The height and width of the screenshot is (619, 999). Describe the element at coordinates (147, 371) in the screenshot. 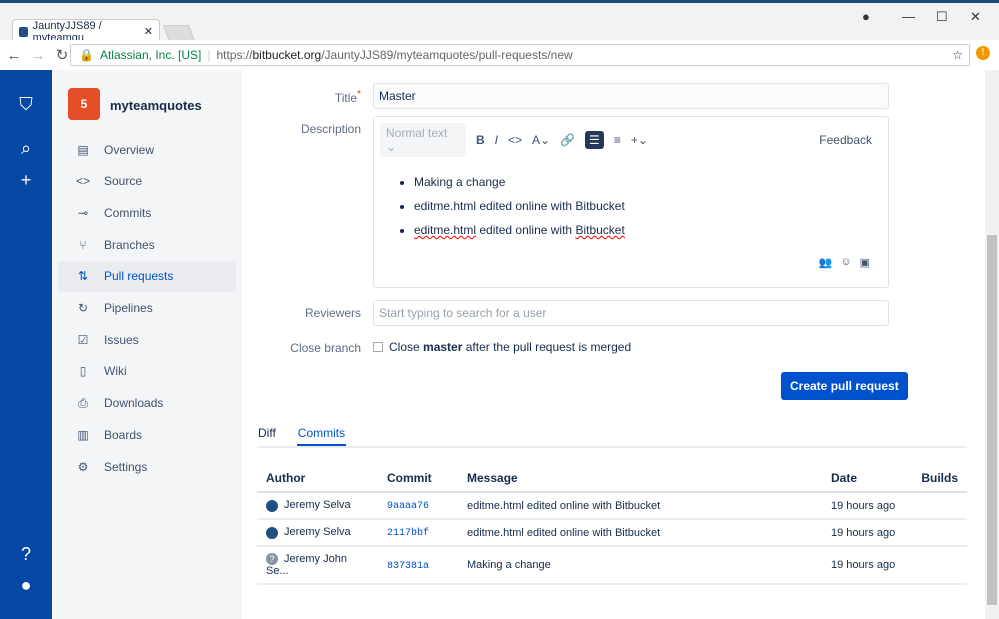

I see `sidebar-item-wiki: ▯ Wiki` at that location.